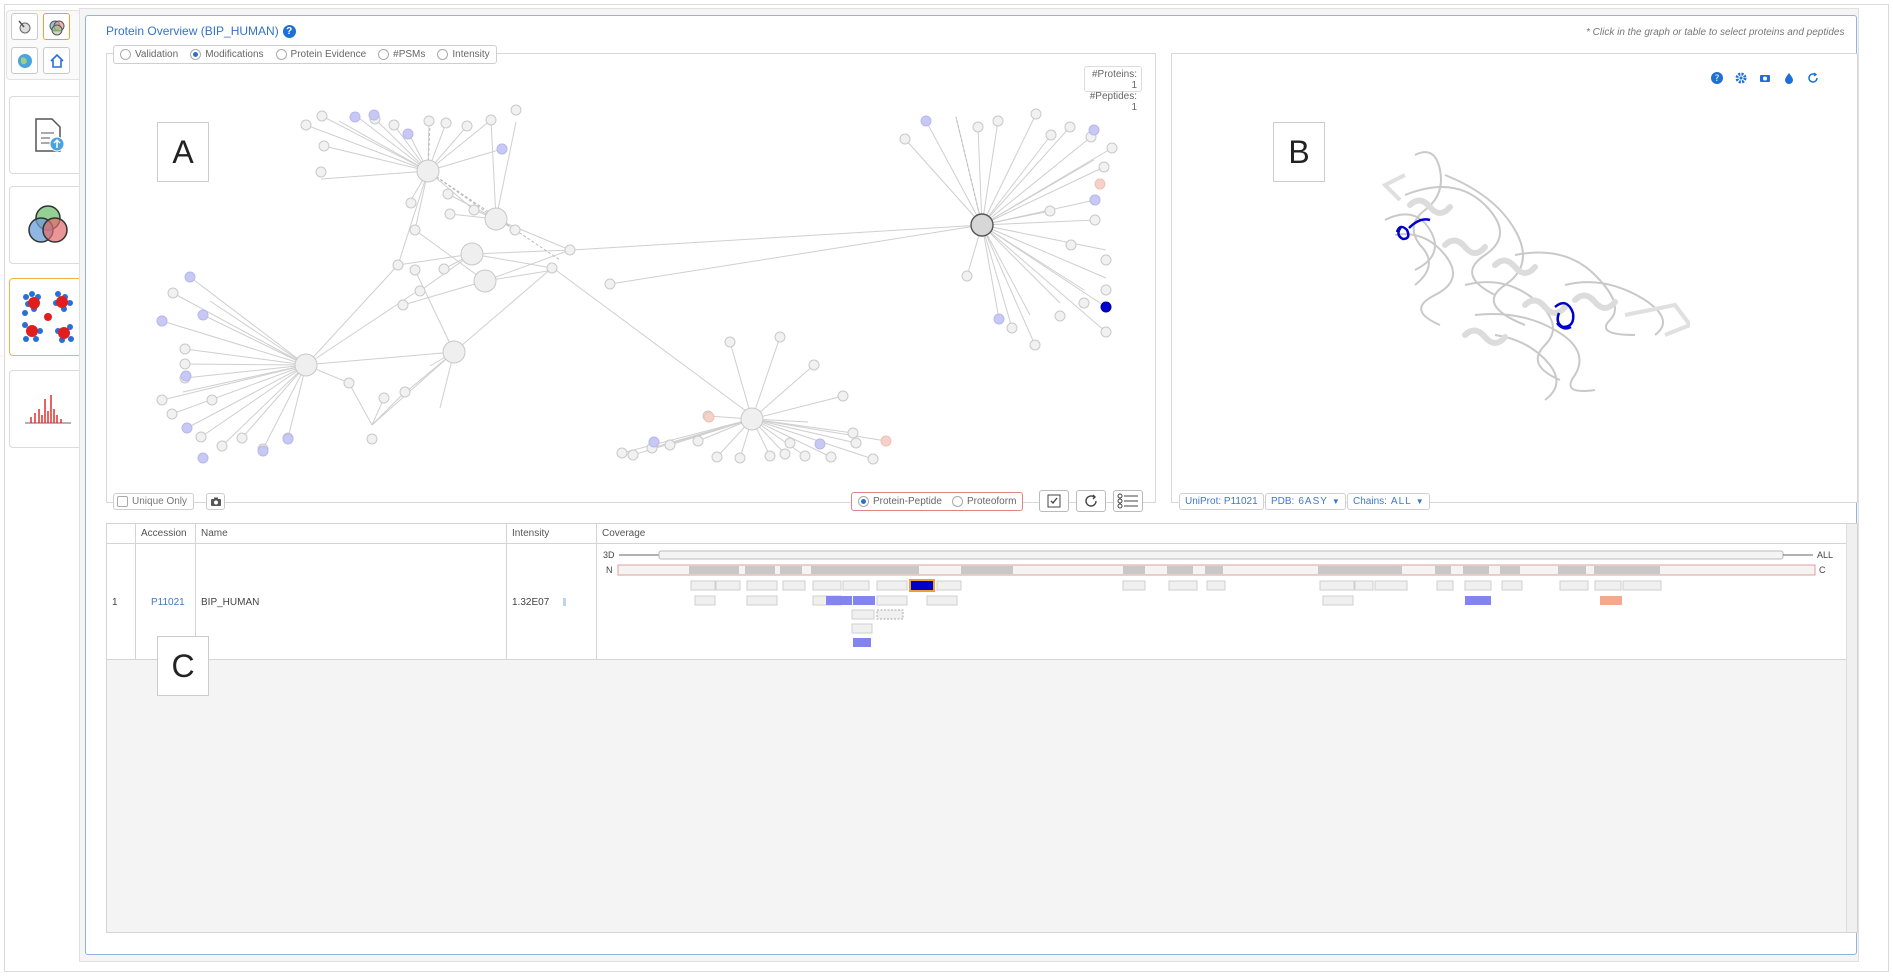 This screenshot has width=1893, height=976. I want to click on table-row: 1 P11021 BIP_HUMAN 1.32E07 3D ALL N C, so click(977, 602).